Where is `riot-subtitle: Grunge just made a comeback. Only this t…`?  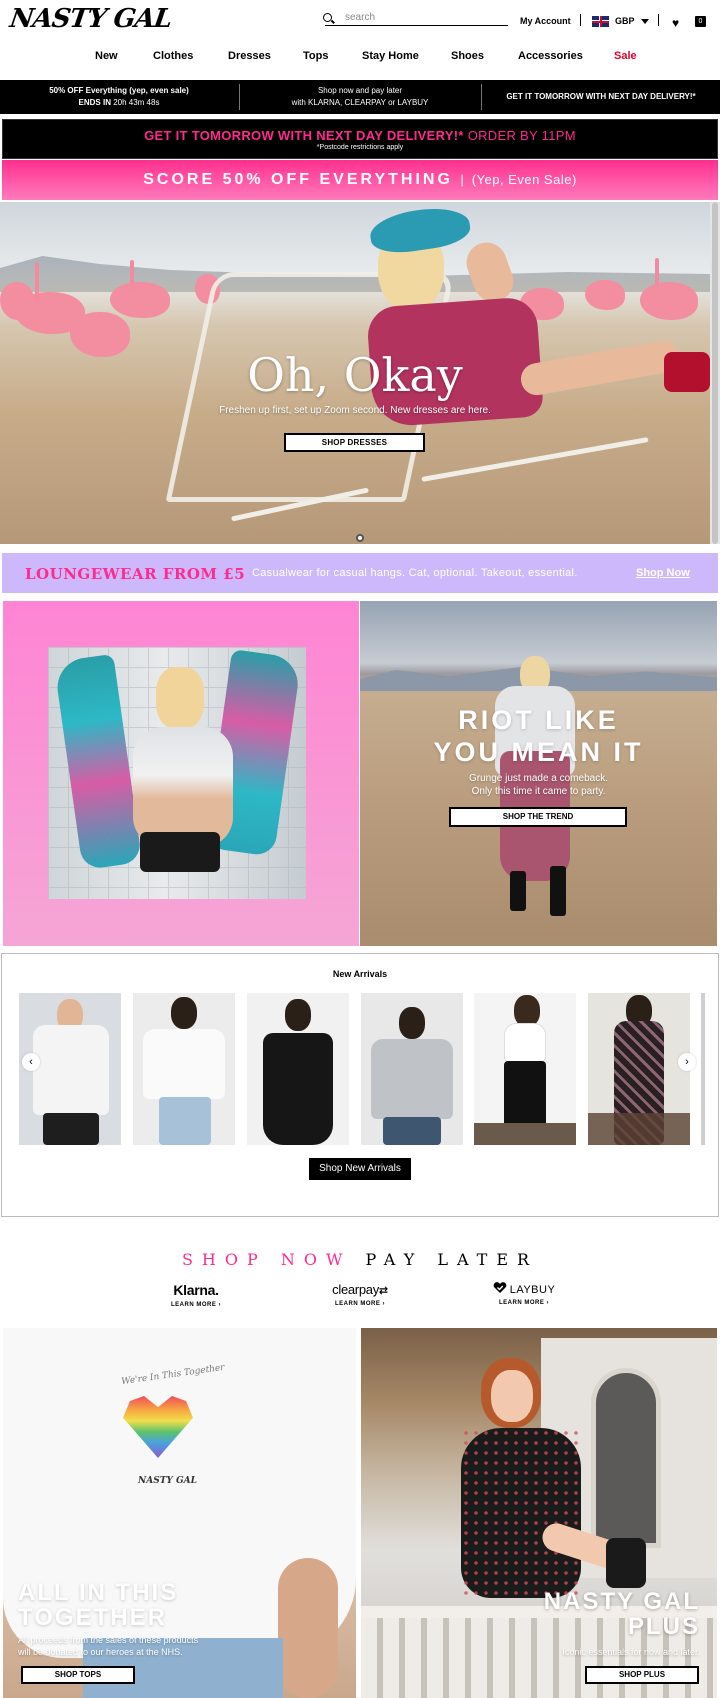 riot-subtitle: Grunge just made a comeback. Only this t… is located at coordinates (538, 785).